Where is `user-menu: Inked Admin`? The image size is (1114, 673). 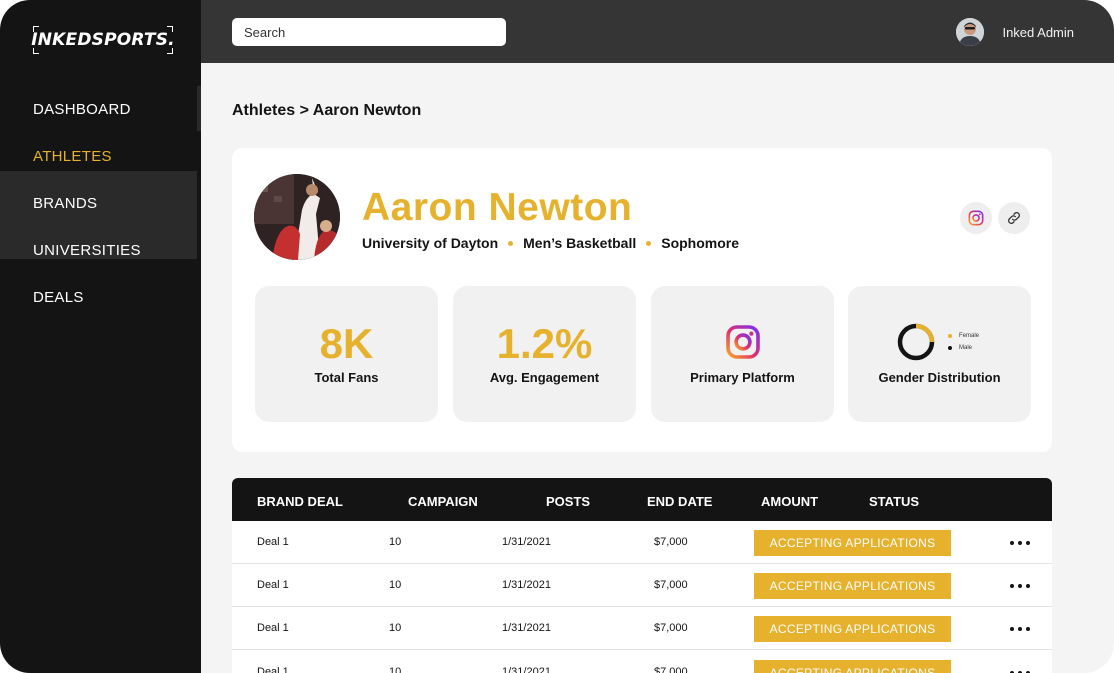 user-menu: Inked Admin is located at coordinates (1015, 32).